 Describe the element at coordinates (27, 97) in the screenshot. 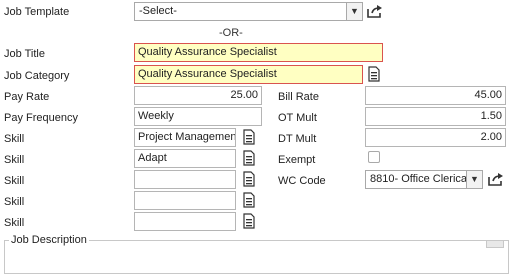

I see `pay-rate-label: Pay Rate` at that location.